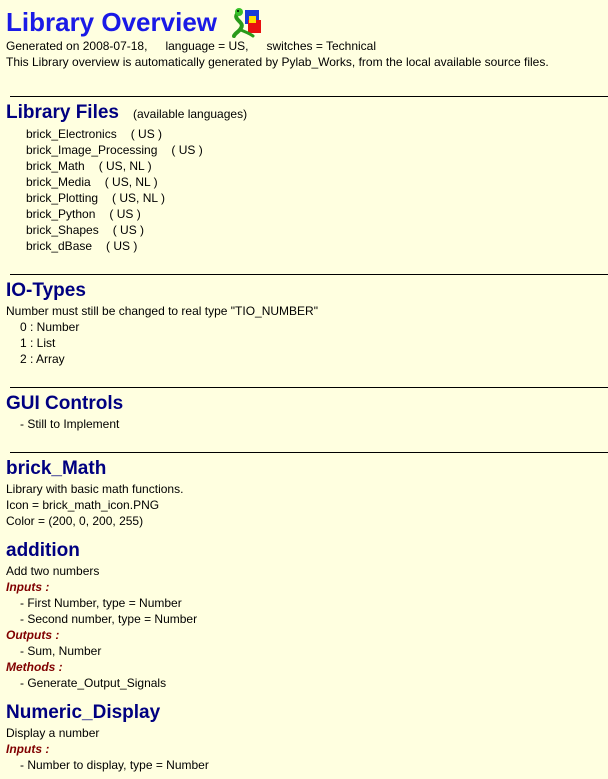 This screenshot has height=779, width=608. I want to click on library-name: brick_Electronics, so click(71, 134).